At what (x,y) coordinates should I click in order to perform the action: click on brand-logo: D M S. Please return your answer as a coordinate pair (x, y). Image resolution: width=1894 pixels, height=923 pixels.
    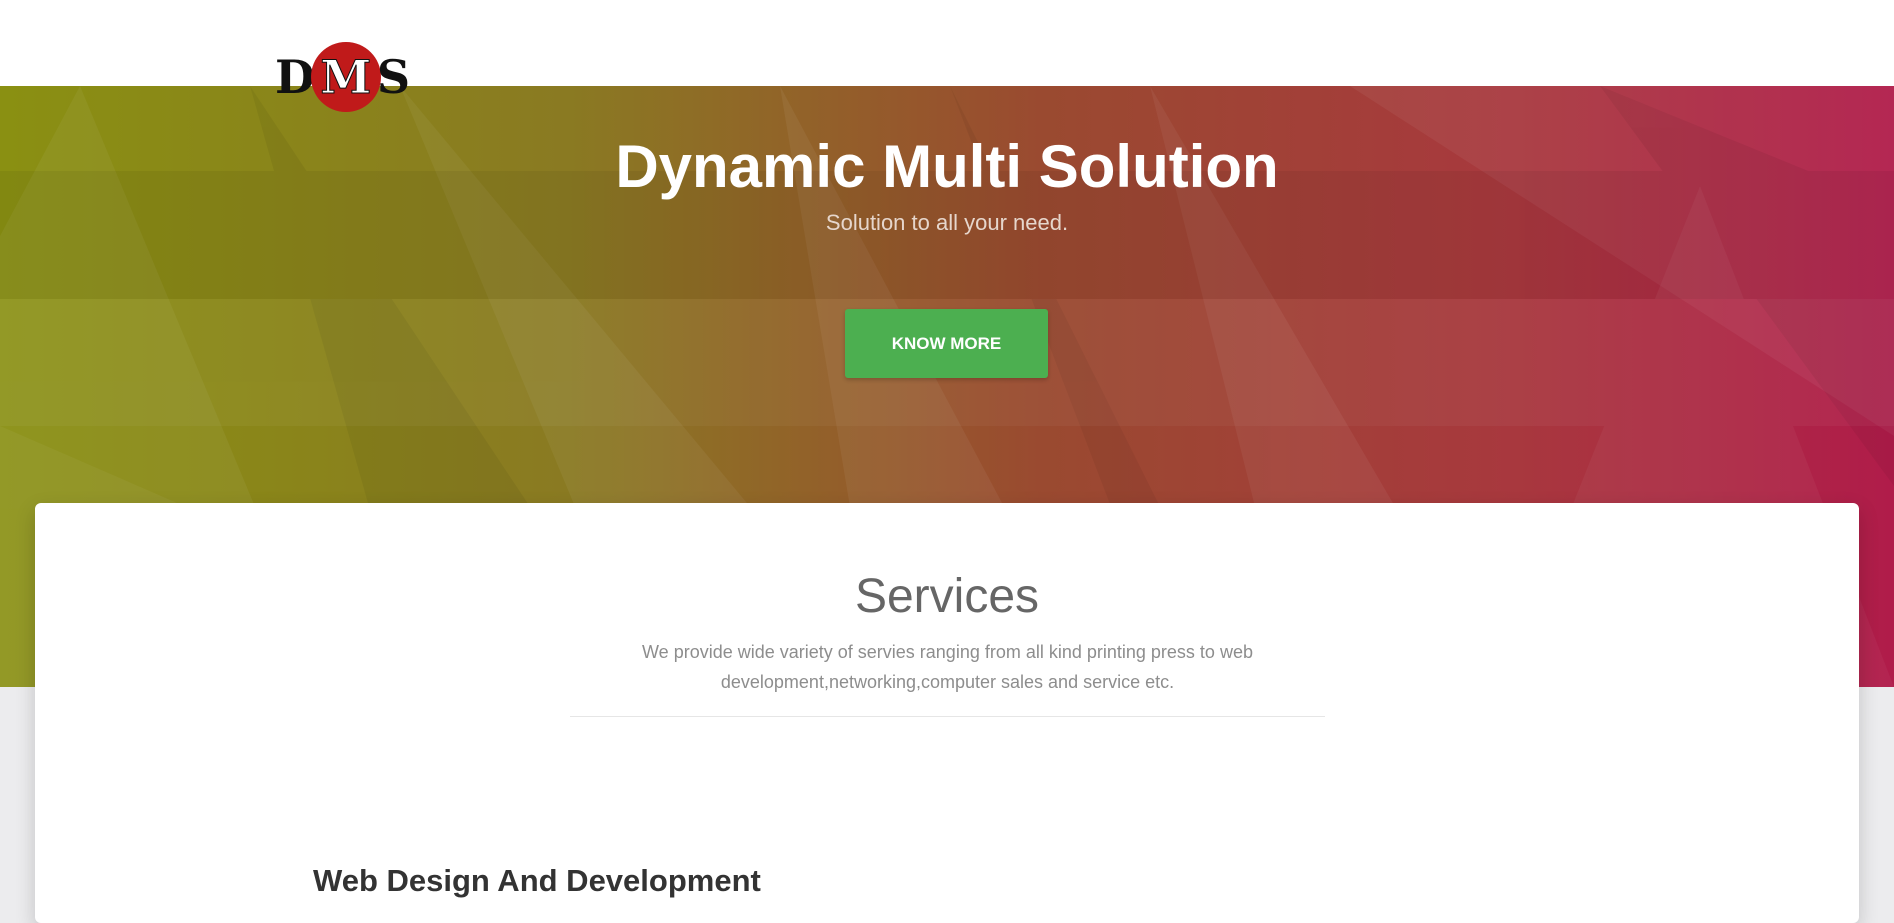
    Looking at the image, I should click on (350, 77).